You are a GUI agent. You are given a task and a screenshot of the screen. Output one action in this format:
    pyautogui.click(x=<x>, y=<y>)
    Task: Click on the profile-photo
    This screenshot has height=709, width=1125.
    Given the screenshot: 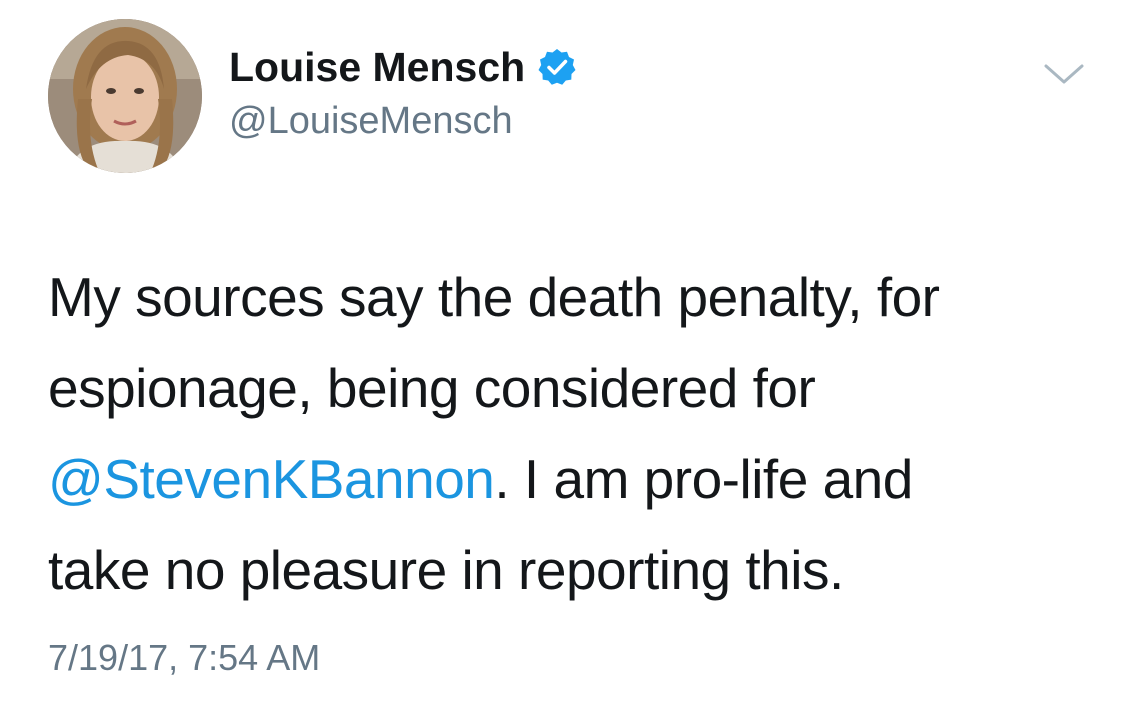 What is the action you would take?
    pyautogui.click(x=125, y=96)
    